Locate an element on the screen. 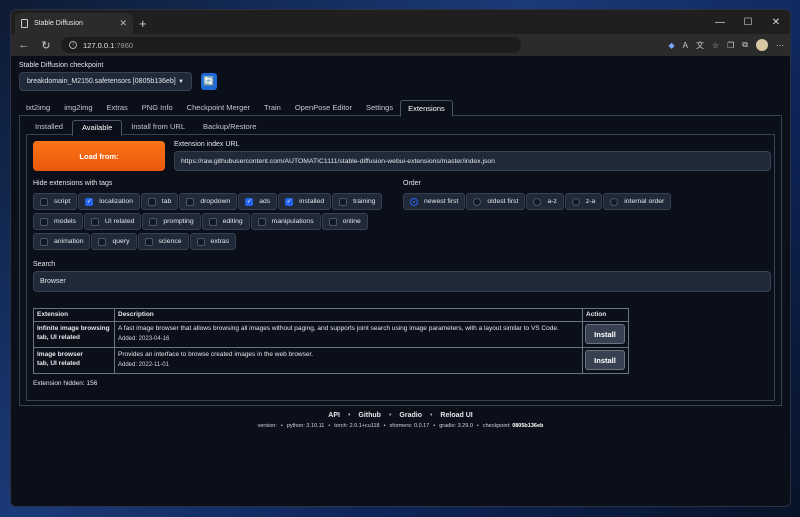 The width and height of the screenshot is (800, 517). refresh-checkpoint-button: 🔄 is located at coordinates (209, 81).